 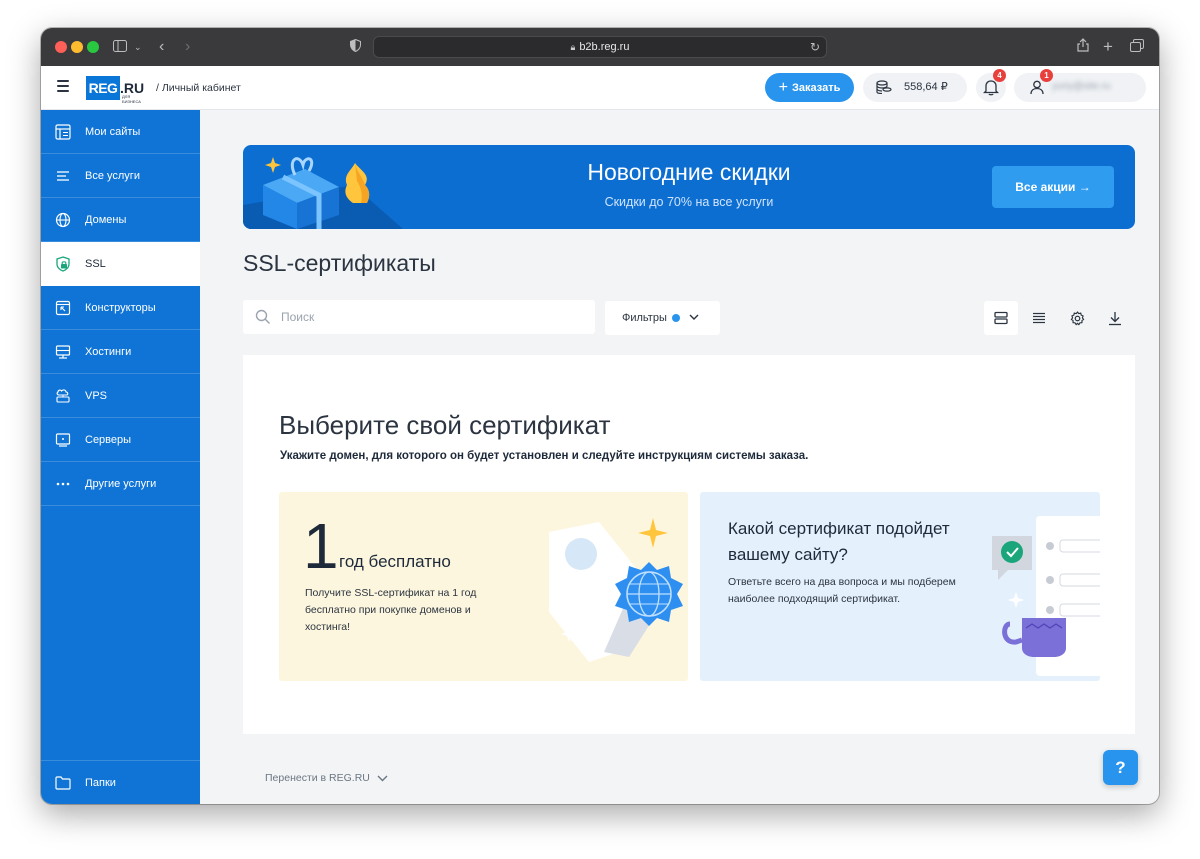 I want to click on logo-subtitle: ДЛЯ БИЗНЕСА, so click(x=131, y=99).